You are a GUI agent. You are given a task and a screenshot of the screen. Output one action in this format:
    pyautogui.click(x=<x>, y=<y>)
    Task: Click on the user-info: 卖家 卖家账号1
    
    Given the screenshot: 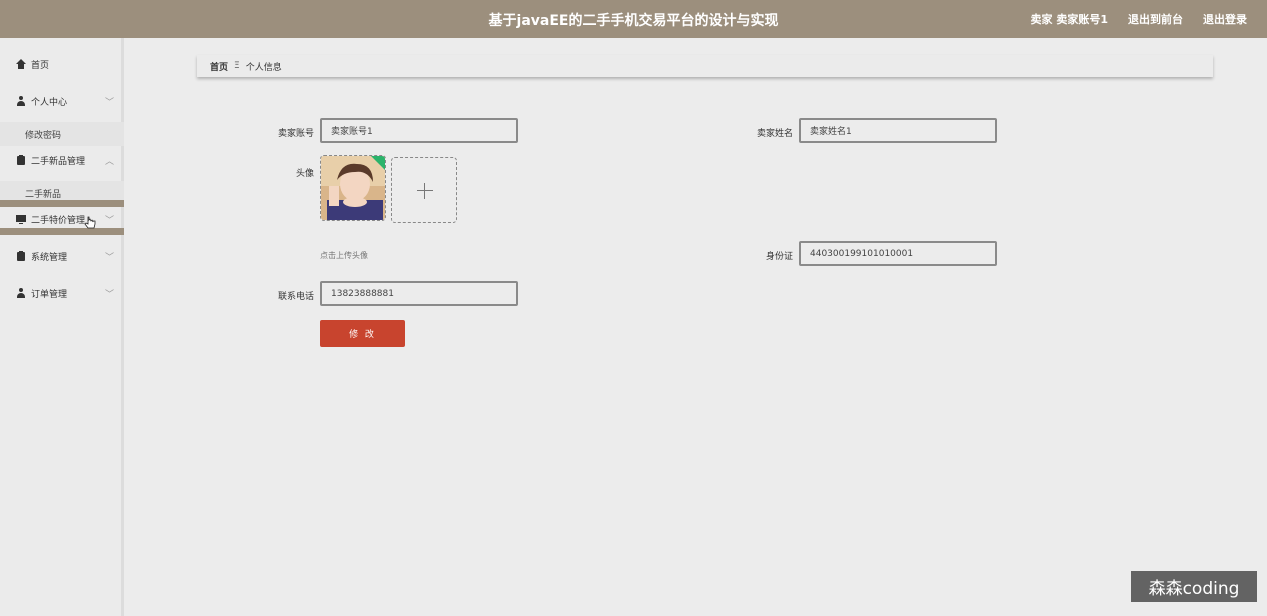 What is the action you would take?
    pyautogui.click(x=1070, y=19)
    